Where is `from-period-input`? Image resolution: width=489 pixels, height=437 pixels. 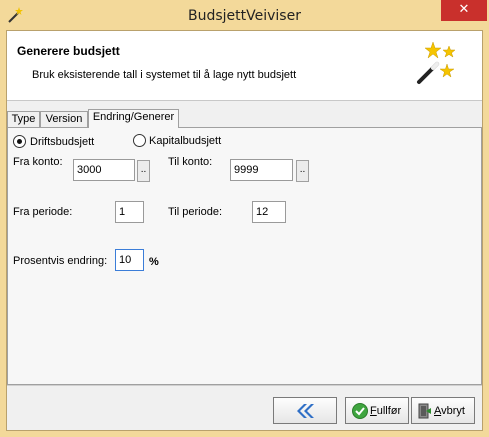
from-period-input is located at coordinates (129, 212).